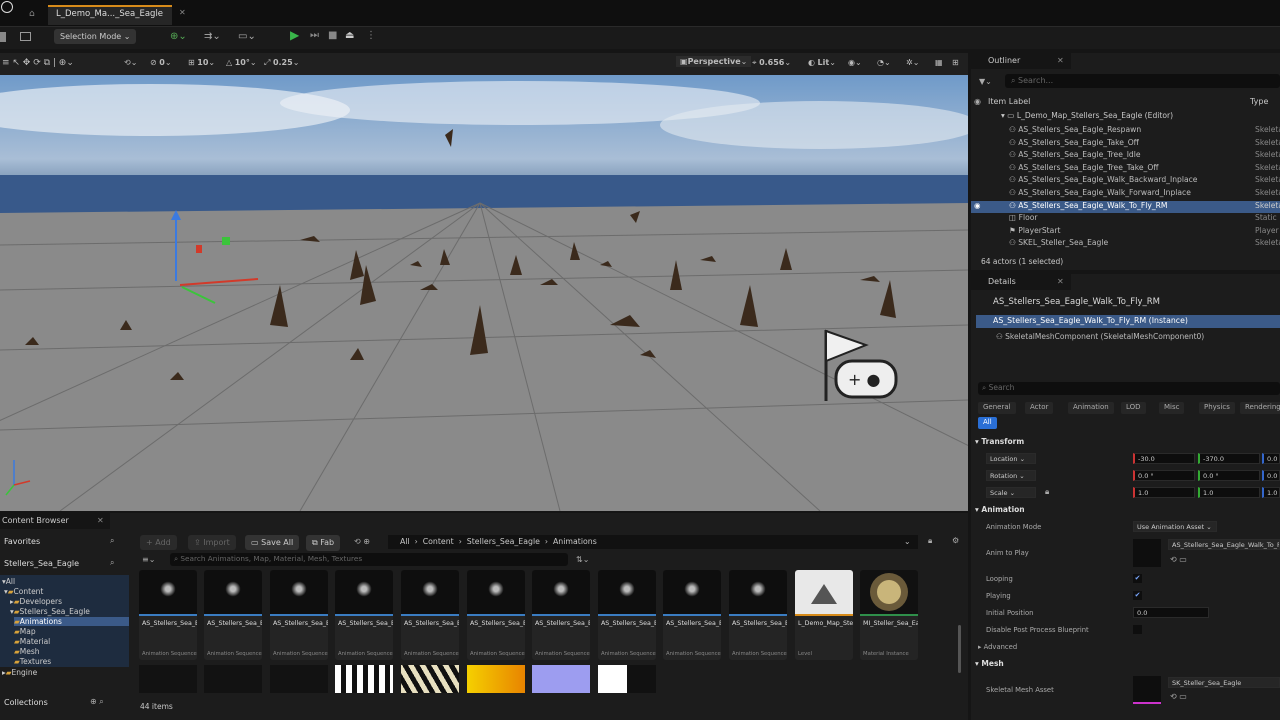  What do you see at coordinates (1125, 244) in the screenshot?
I see `outliner-row: ⚇ SKEL_Steller_Sea_EagleSkeleta` at bounding box center [1125, 244].